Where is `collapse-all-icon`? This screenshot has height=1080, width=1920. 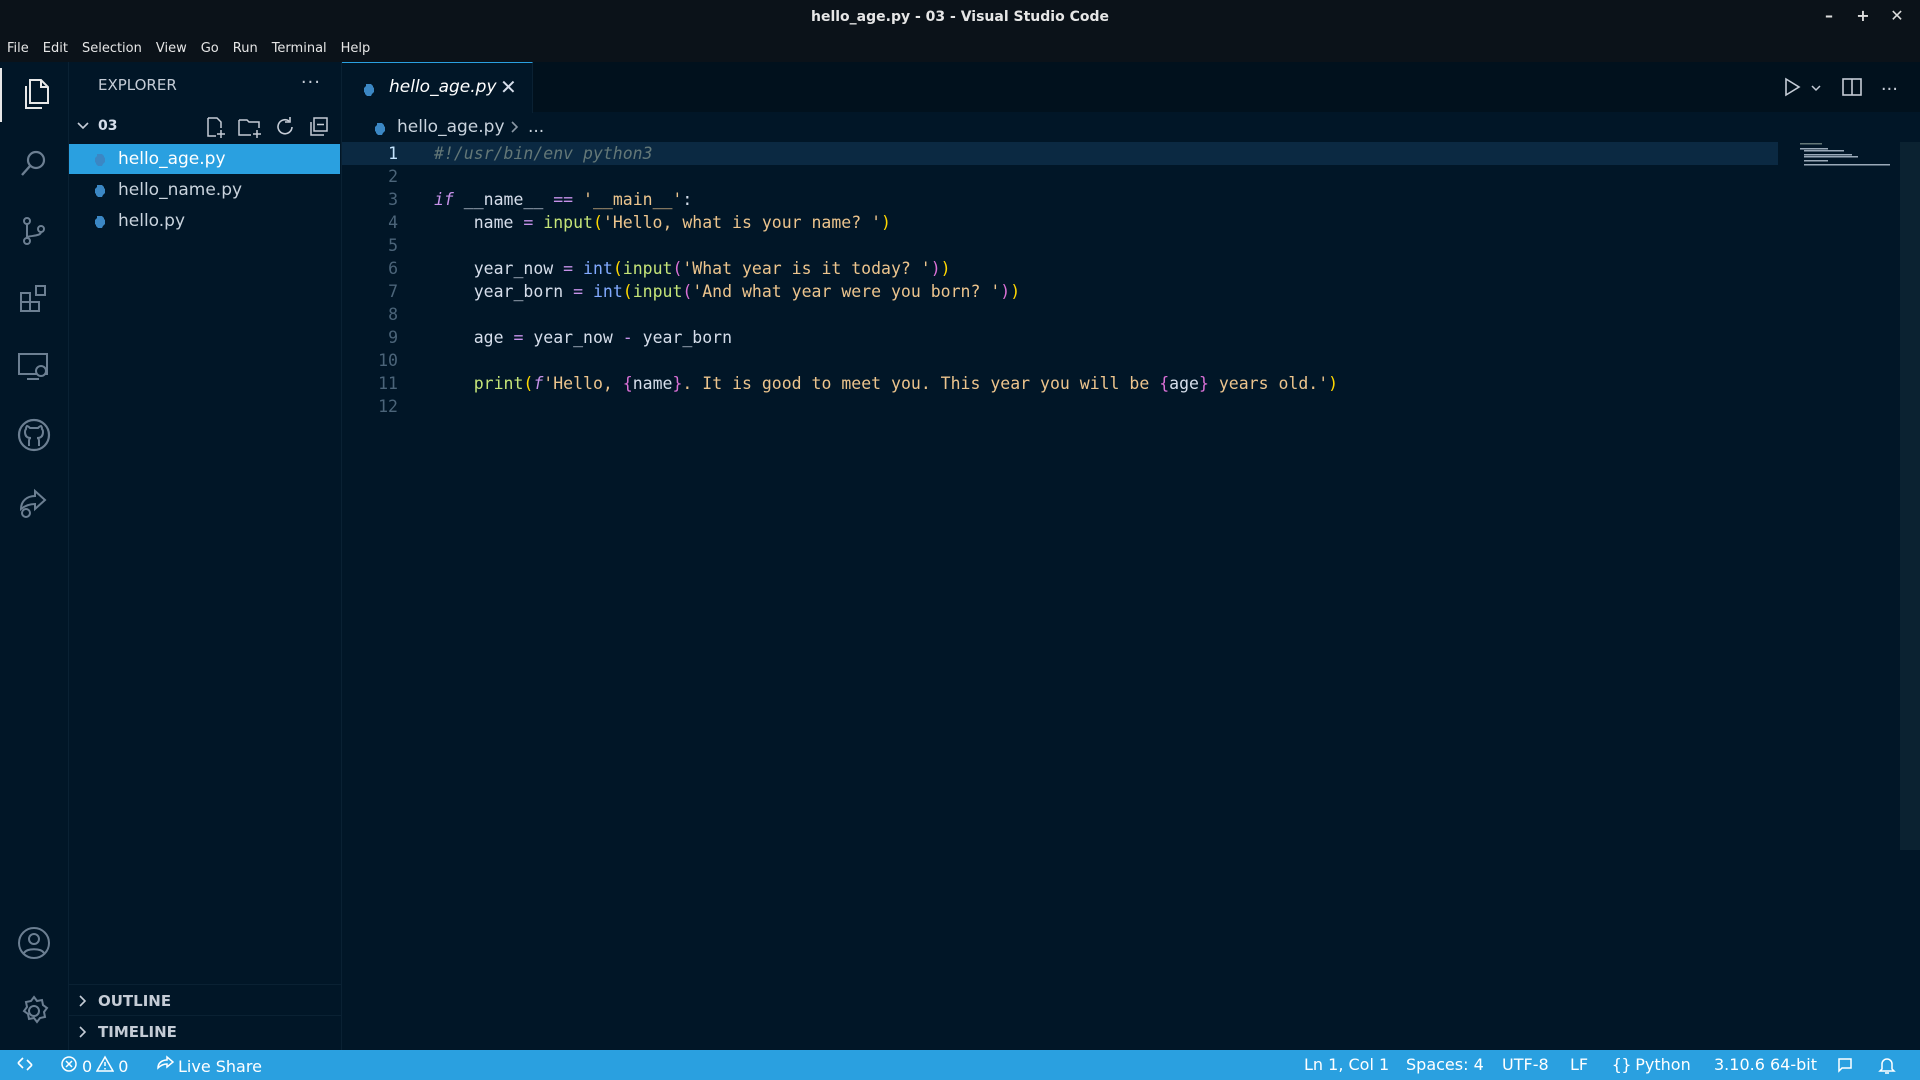
collapse-all-icon is located at coordinates (319, 129).